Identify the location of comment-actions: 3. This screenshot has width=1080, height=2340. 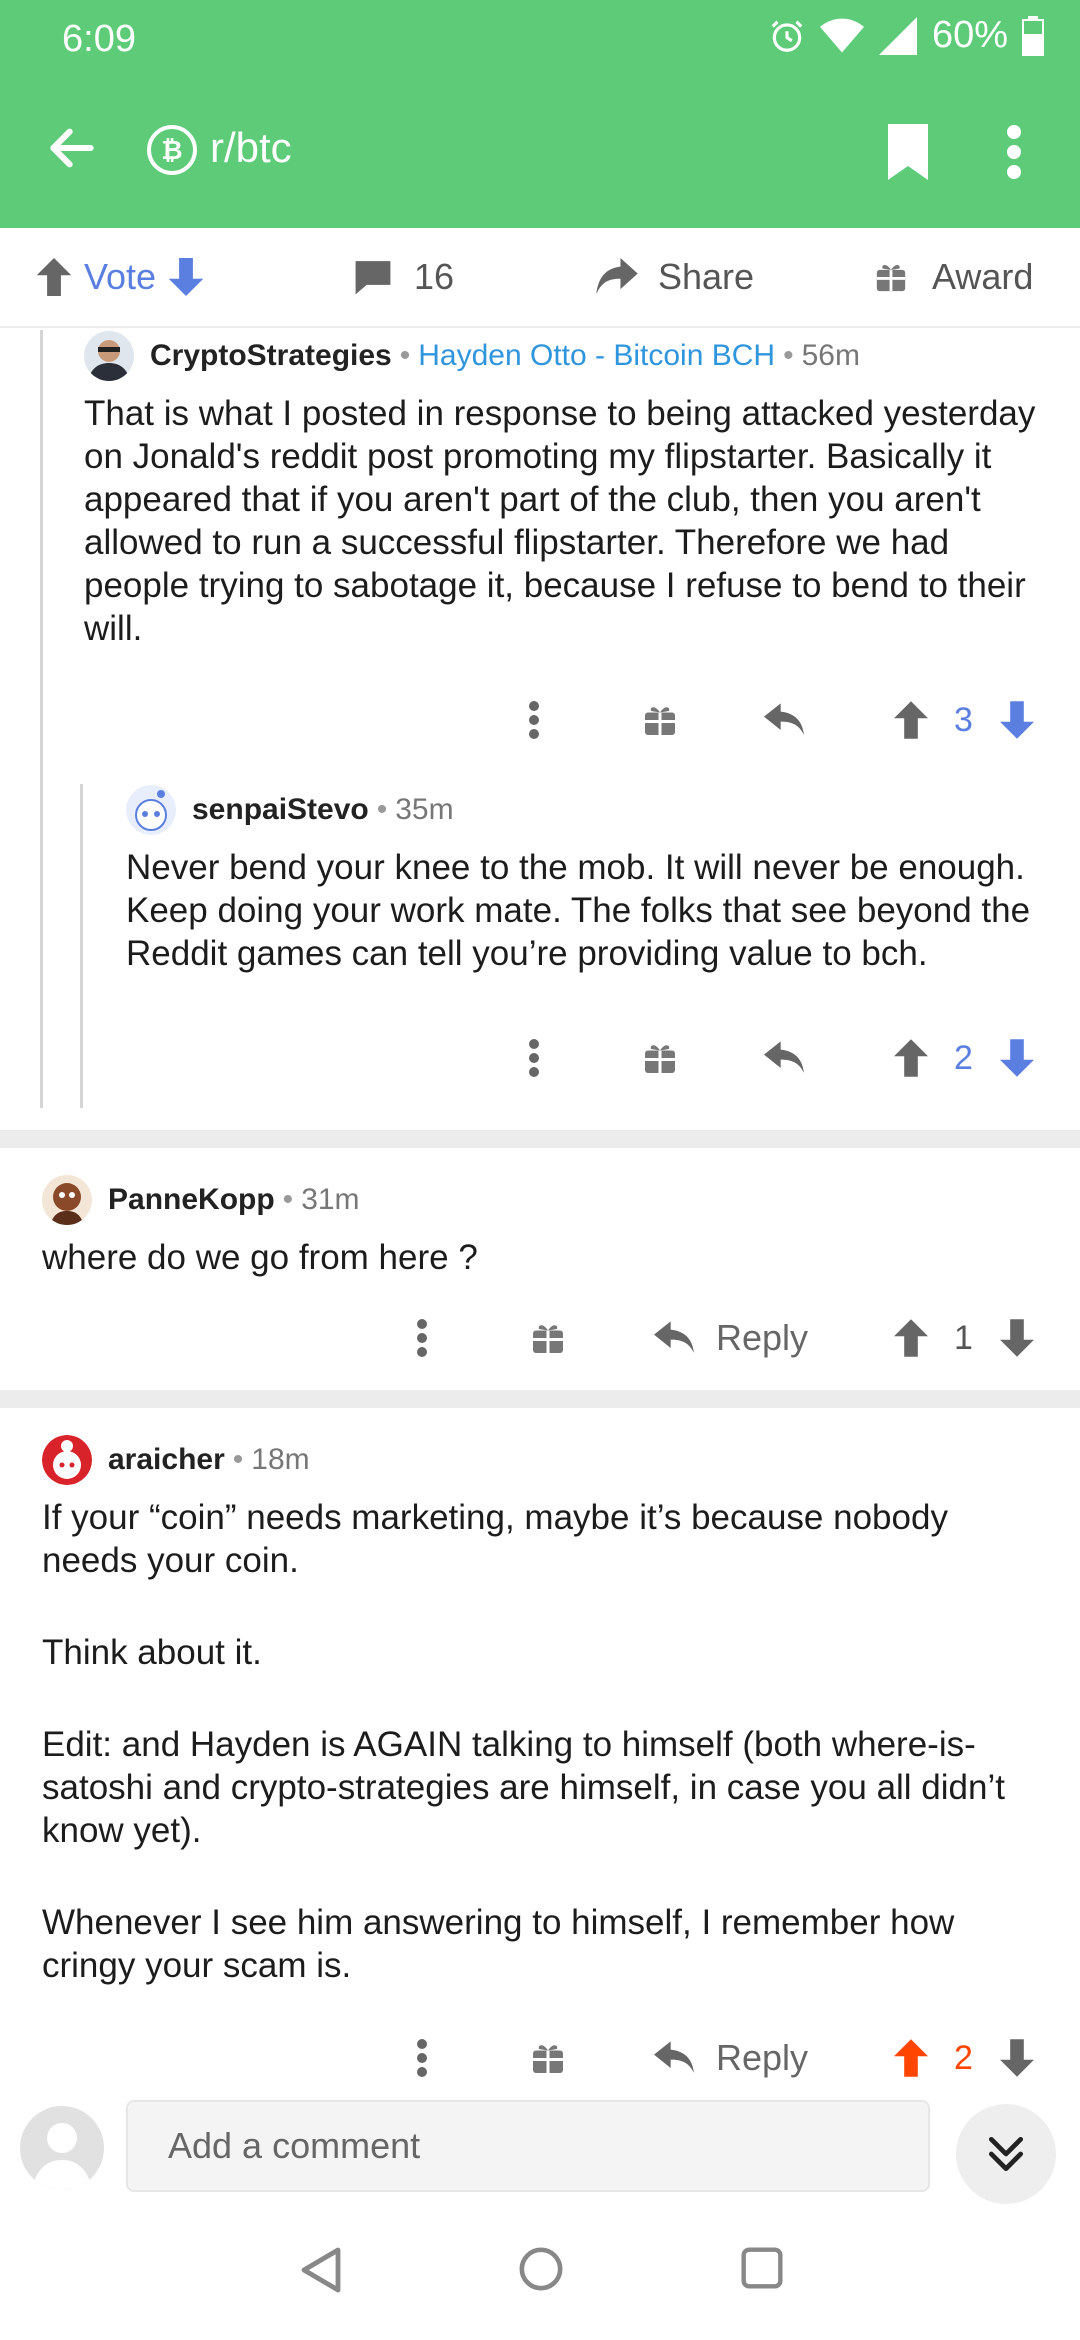
(540, 720).